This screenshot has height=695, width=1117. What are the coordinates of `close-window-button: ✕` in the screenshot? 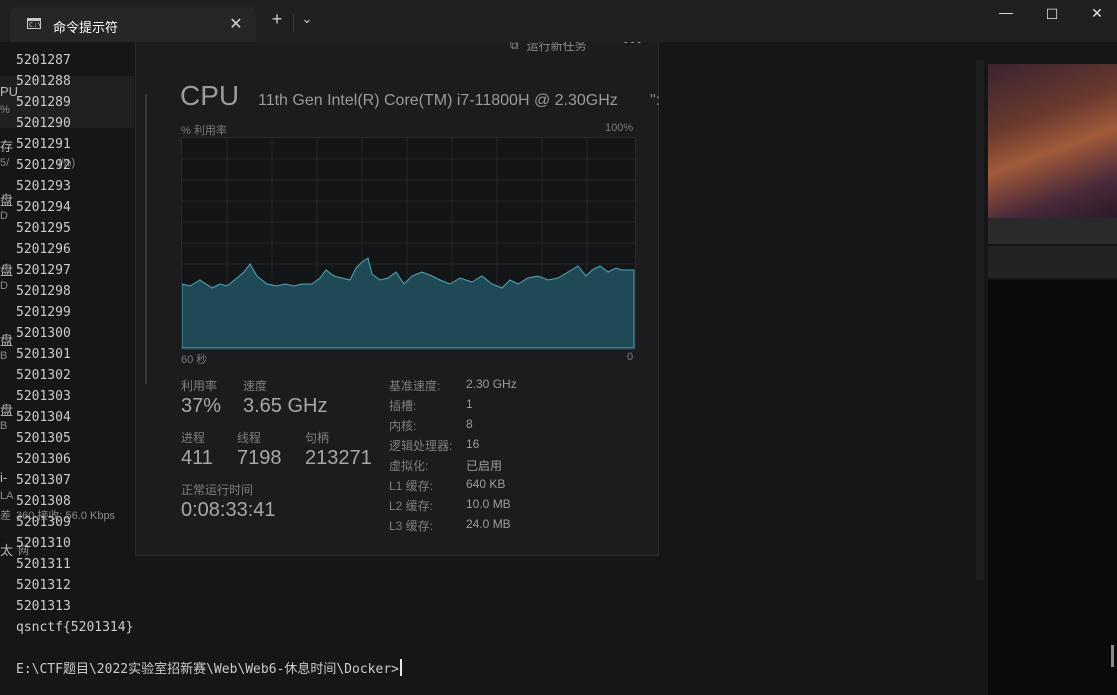 It's located at (1097, 13).